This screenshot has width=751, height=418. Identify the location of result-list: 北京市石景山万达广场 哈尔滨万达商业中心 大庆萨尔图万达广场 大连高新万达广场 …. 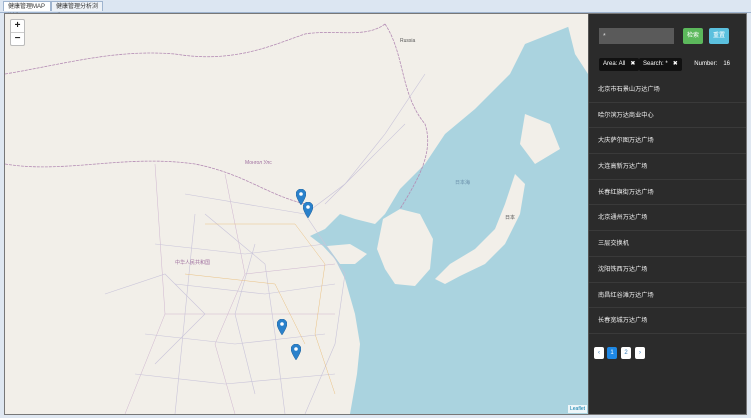
(667, 205).